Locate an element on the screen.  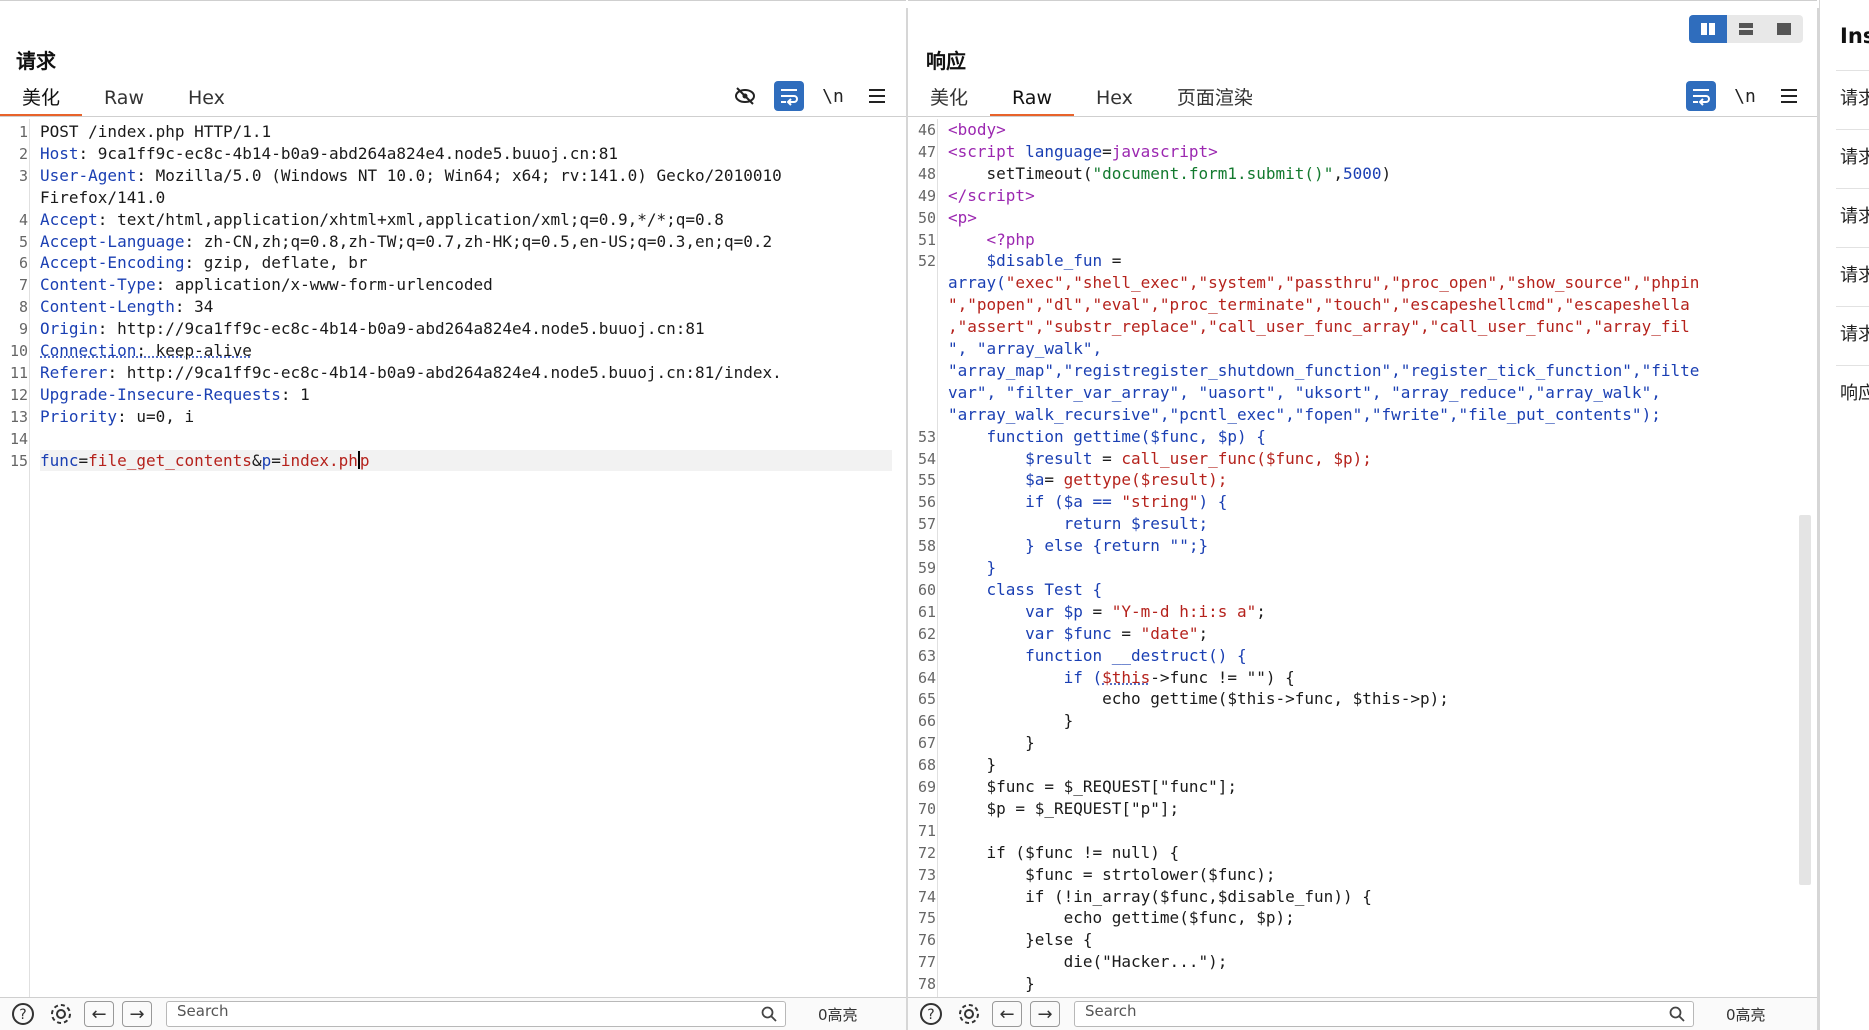
code-token: "Y-m-d h:i:s a" is located at coordinates (1184, 611).